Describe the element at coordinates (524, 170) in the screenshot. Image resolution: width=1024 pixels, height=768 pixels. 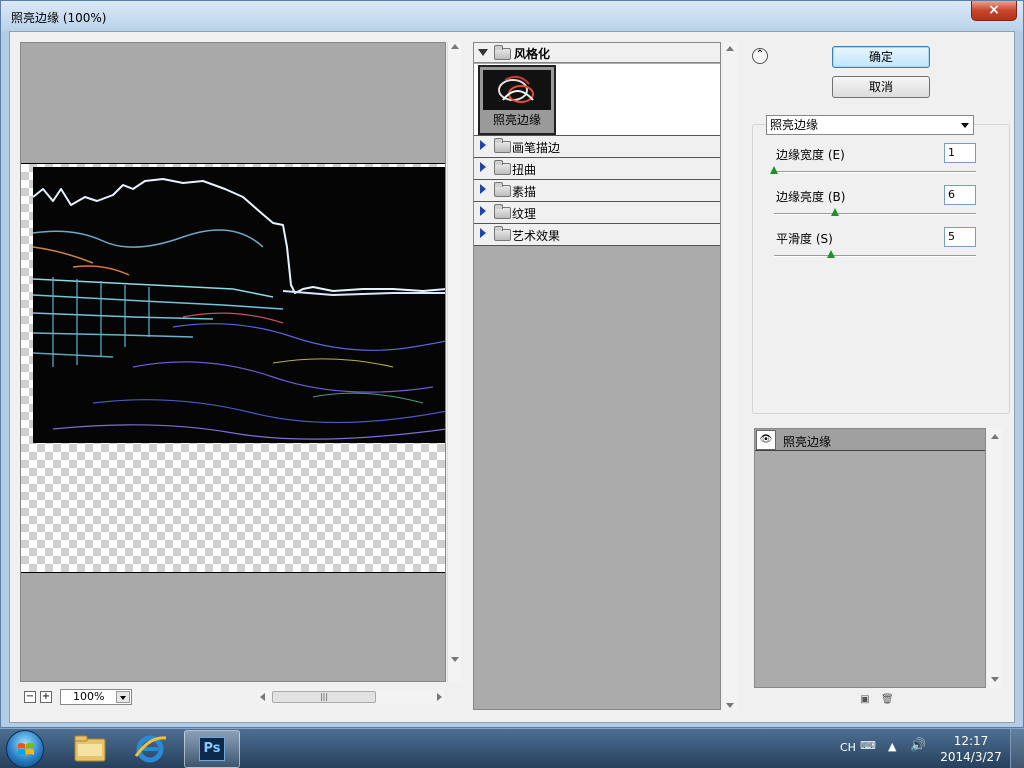
I see `category-label: 扭曲` at that location.